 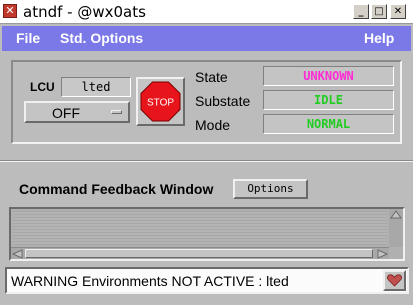 I want to click on menu-bar: File Std. Options Help, so click(x=206, y=38).